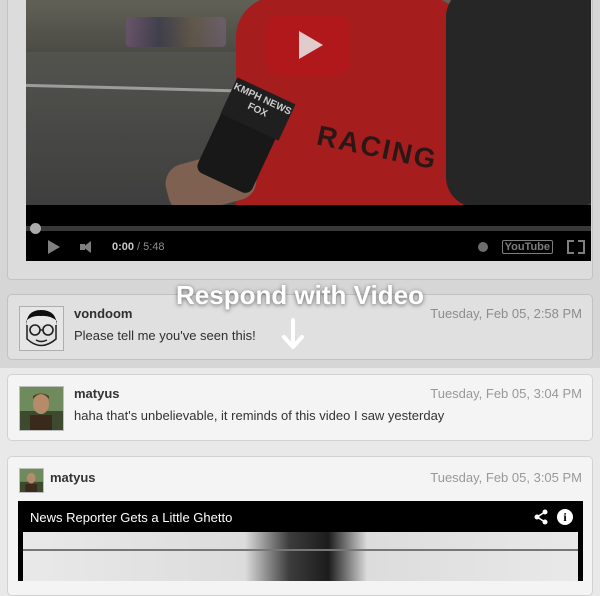 This screenshot has width=600, height=596. Describe the element at coordinates (541, 517) in the screenshot. I see `share-icon` at that location.